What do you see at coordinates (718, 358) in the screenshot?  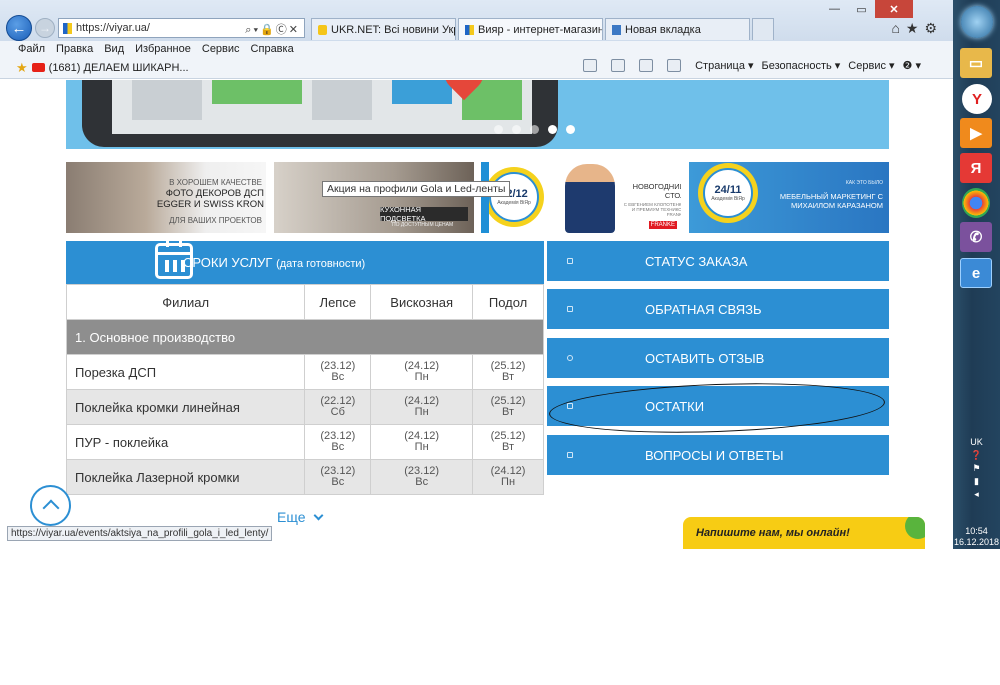 I see `leave-review-button: ОСТАВИТЬ ОТЗЫВ` at bounding box center [718, 358].